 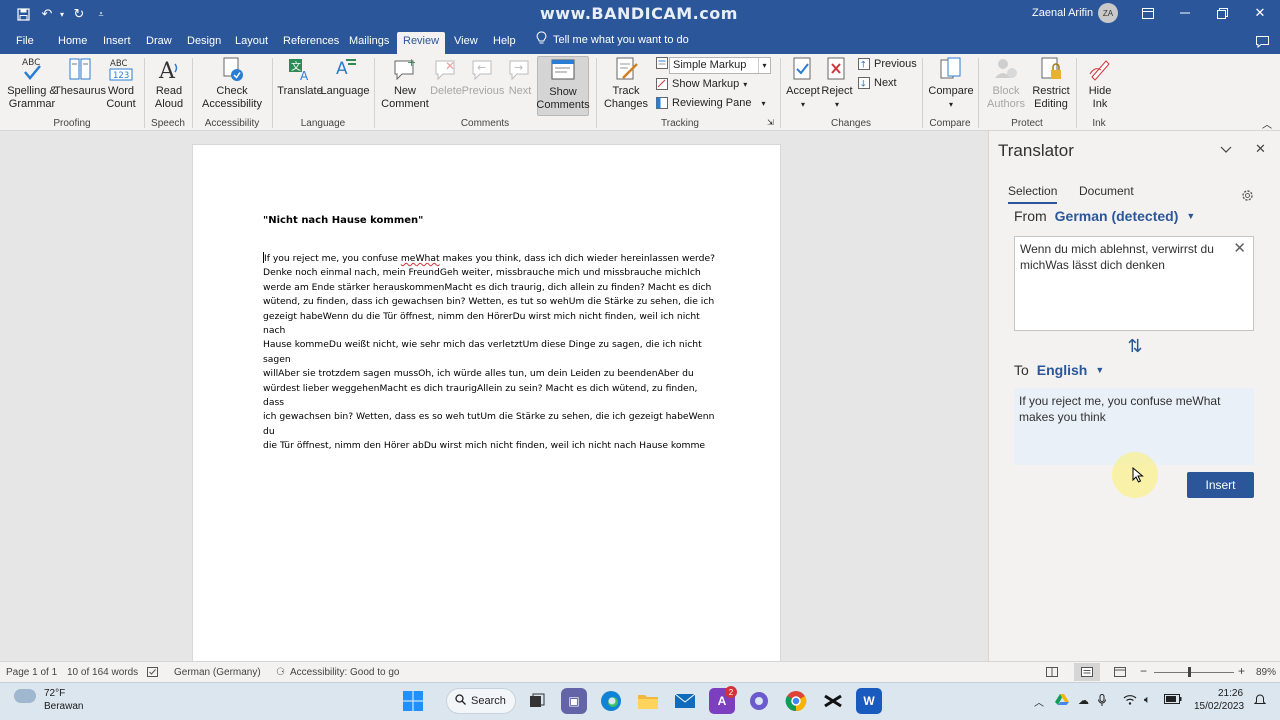 What do you see at coordinates (720, 65) in the screenshot?
I see `markup-display-select: Simple Markup ▾` at bounding box center [720, 65].